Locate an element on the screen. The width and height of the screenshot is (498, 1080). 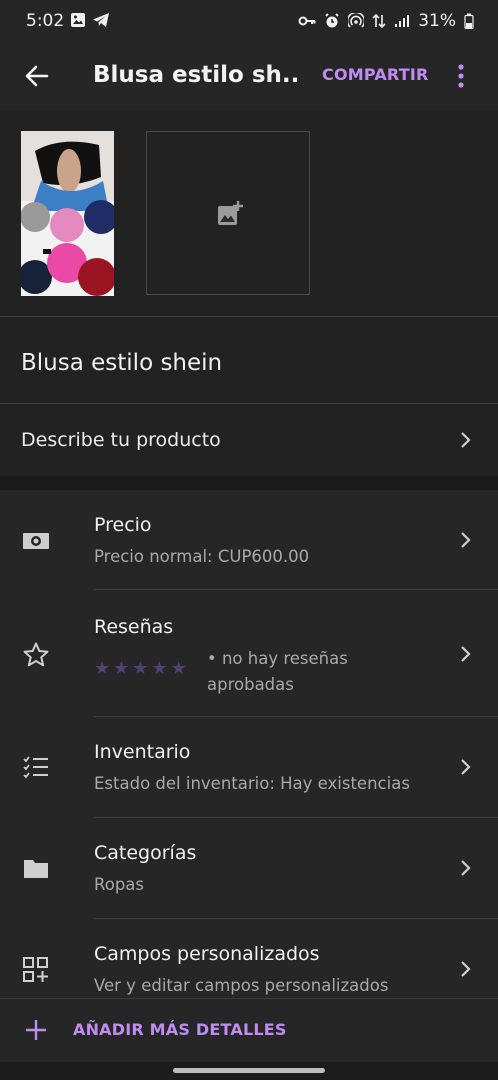
rating-stars: ★ ★ ★ ★ ★ is located at coordinates (140, 668).